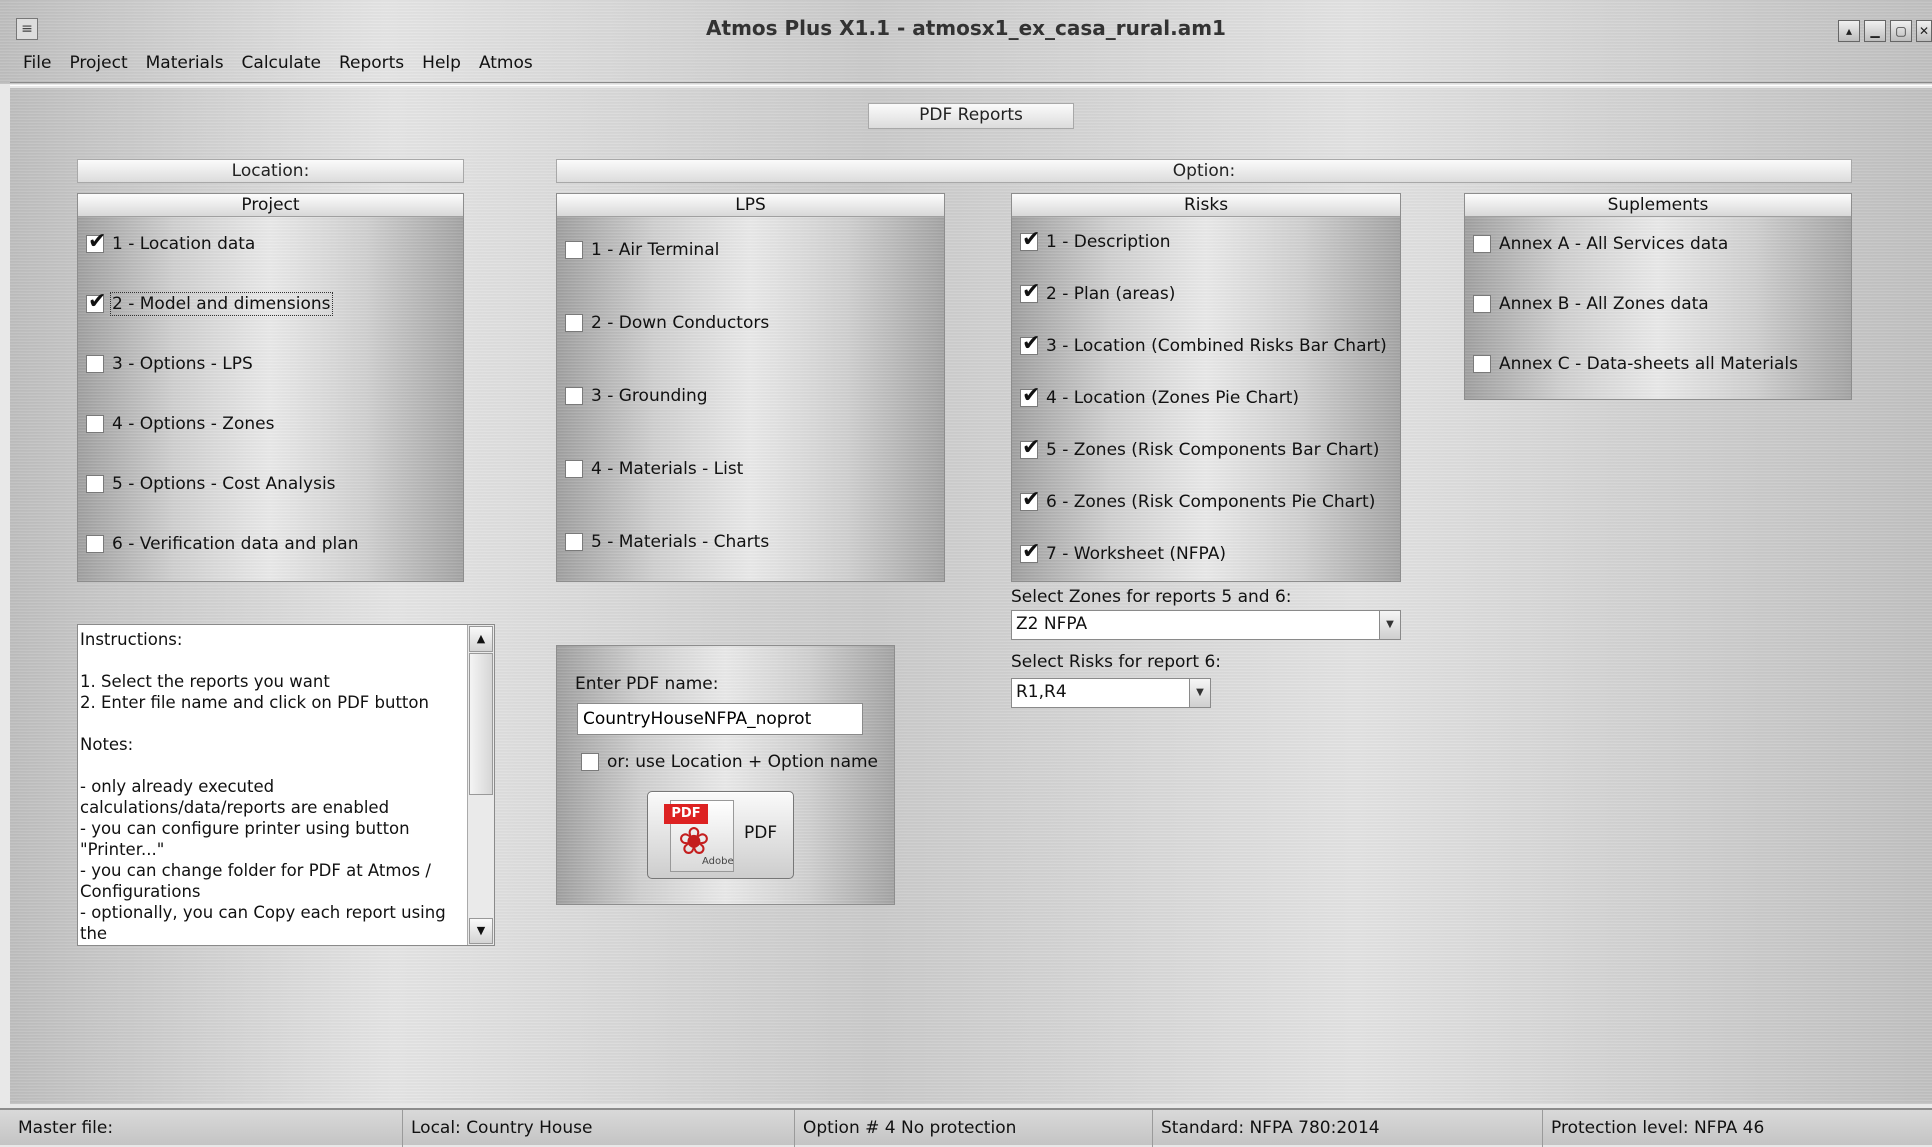 The width and height of the screenshot is (1932, 1147). What do you see at coordinates (649, 396) in the screenshot?
I see `checkbox-label: 3 - Grounding` at bounding box center [649, 396].